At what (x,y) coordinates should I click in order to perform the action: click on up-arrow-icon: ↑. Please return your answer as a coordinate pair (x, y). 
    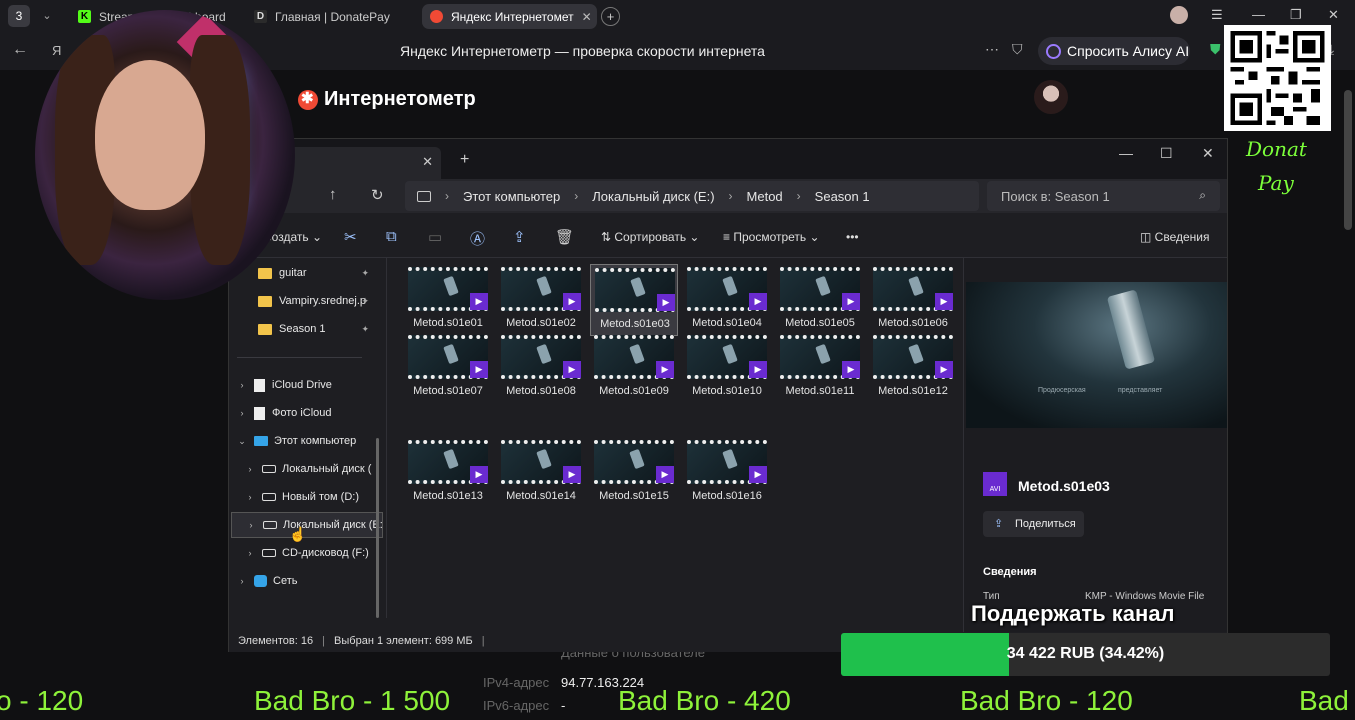
    Looking at the image, I should click on (333, 194).